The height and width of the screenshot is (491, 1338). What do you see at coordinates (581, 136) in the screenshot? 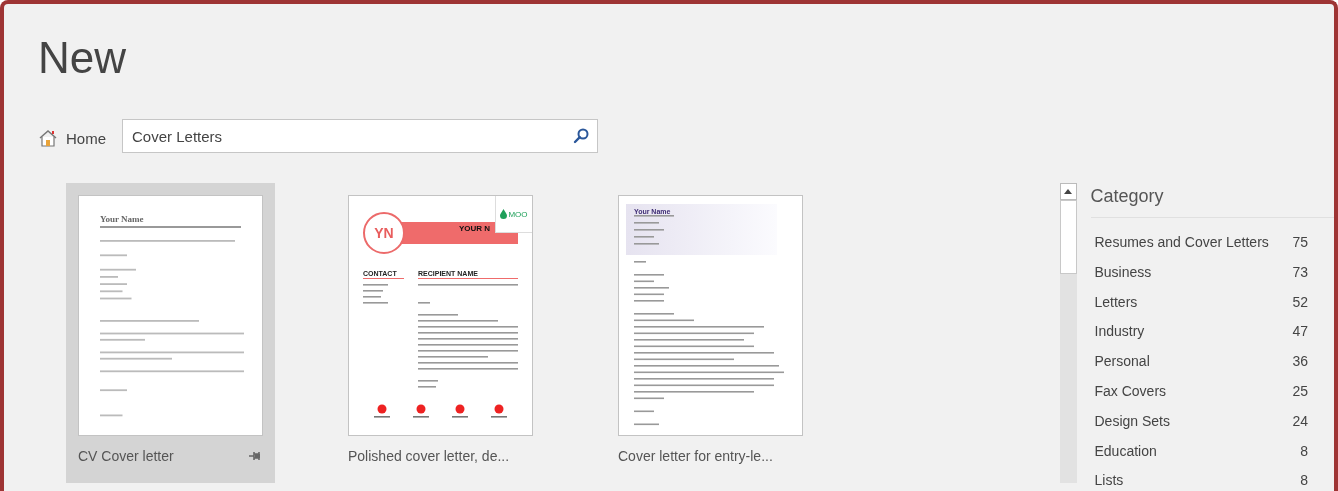
I see `search-icon` at bounding box center [581, 136].